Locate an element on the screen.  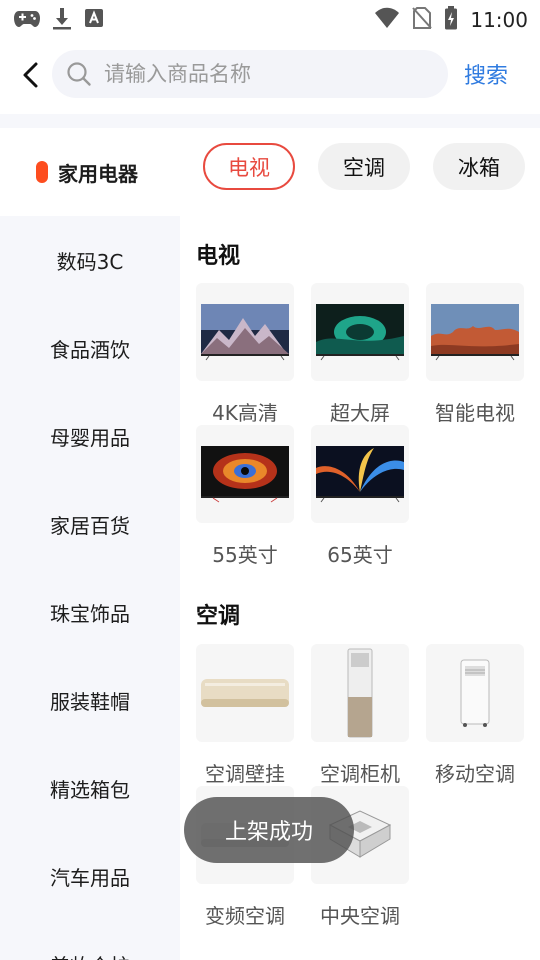
tile-label: 智能电视 is located at coordinates (475, 413).